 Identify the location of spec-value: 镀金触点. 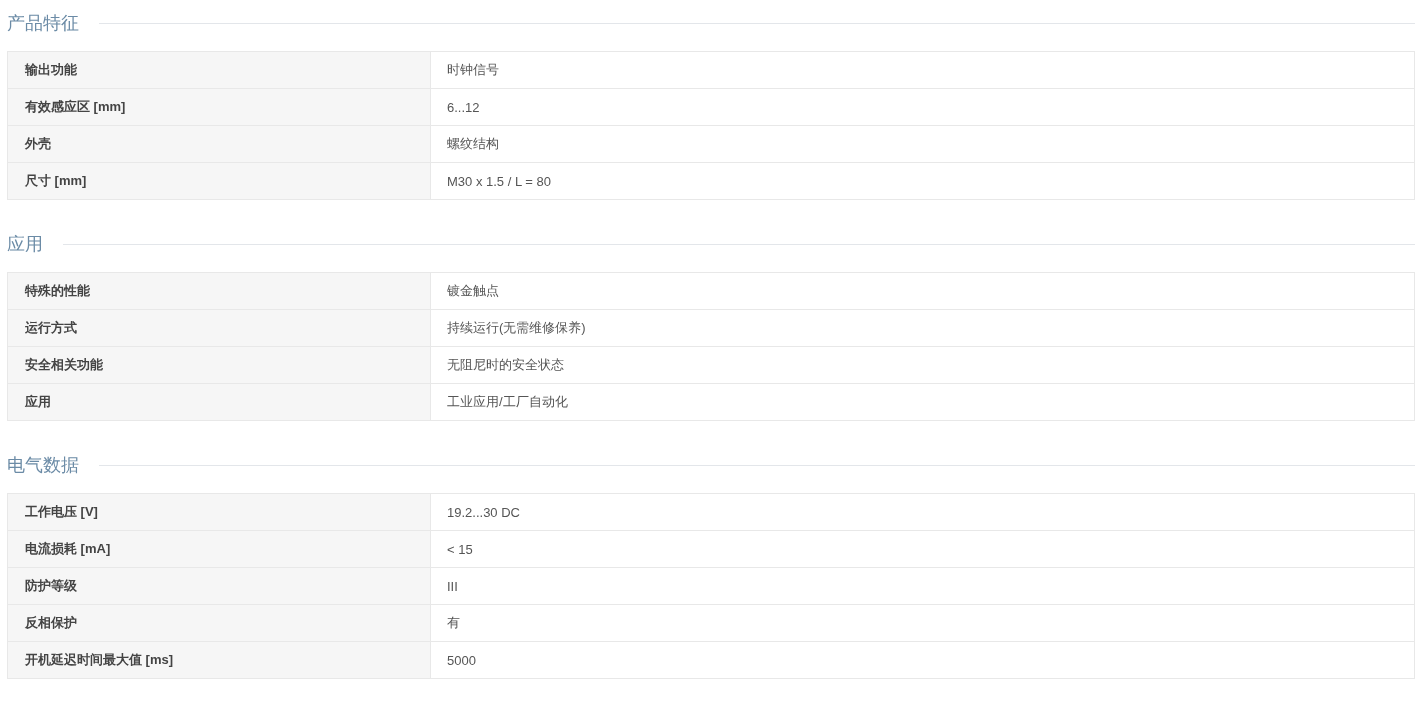
(922, 291).